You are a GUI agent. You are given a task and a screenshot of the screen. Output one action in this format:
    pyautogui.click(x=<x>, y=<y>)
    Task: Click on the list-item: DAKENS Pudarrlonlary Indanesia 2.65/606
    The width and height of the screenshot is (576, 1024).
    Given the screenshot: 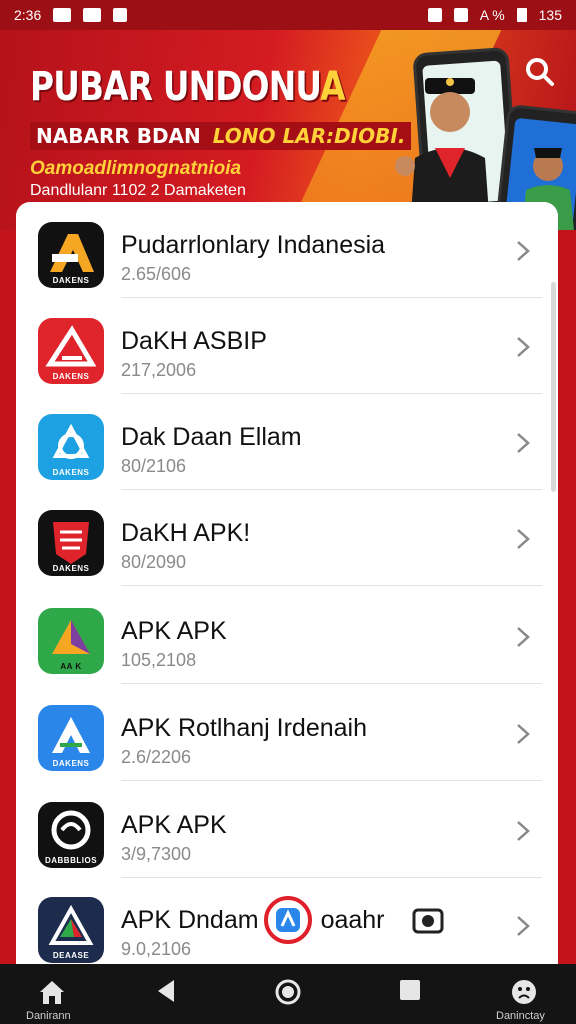 What is the action you would take?
    pyautogui.click(x=287, y=250)
    